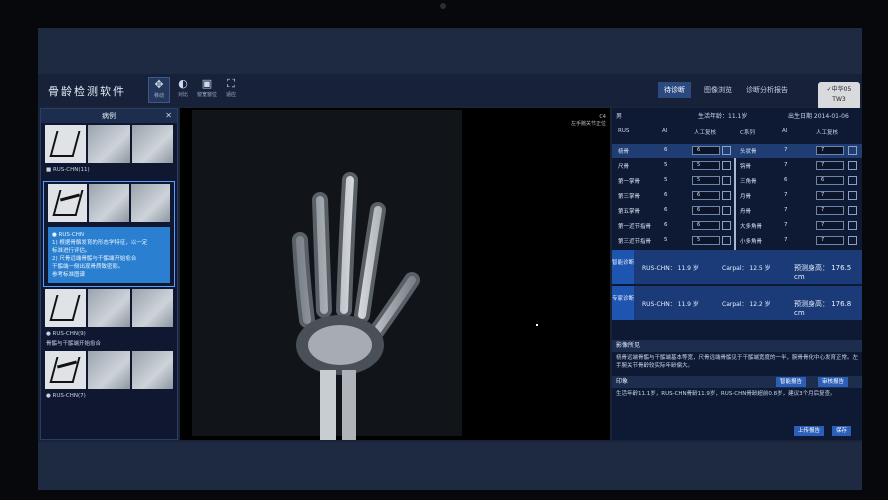 This screenshot has height=500, width=888. What do you see at coordinates (747, 133) in the screenshot?
I see `col-head: C系列` at bounding box center [747, 133].